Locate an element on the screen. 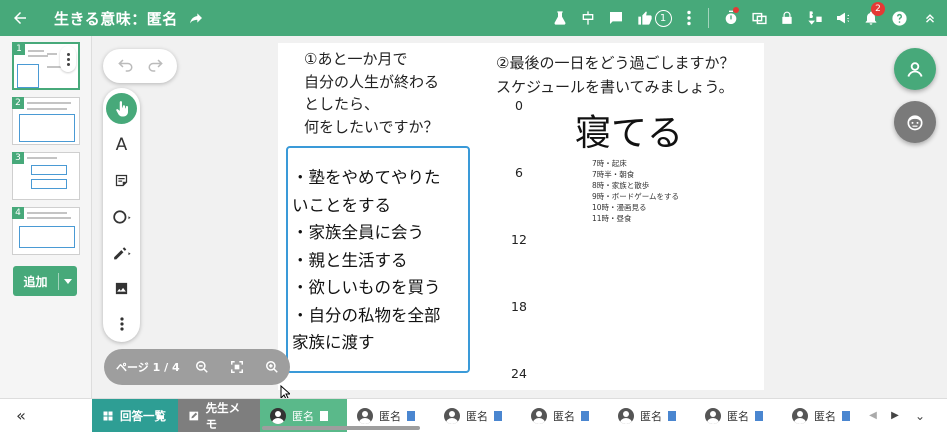 The image size is (947, 432). teacher-memo-label: 先生メモ is located at coordinates (223, 415).